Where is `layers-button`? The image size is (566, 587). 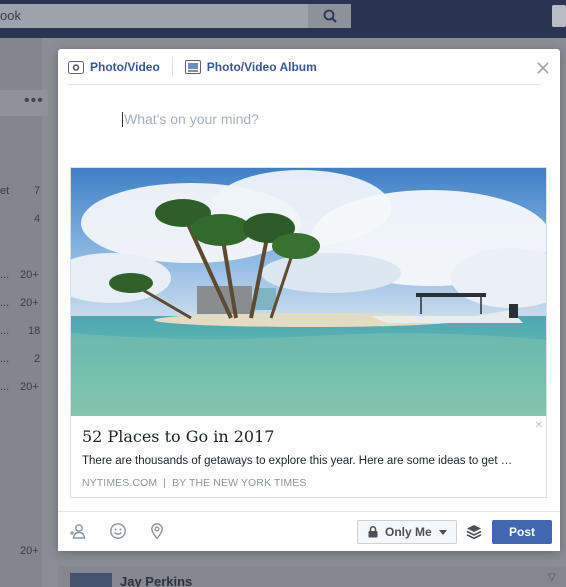 layers-button is located at coordinates (474, 534).